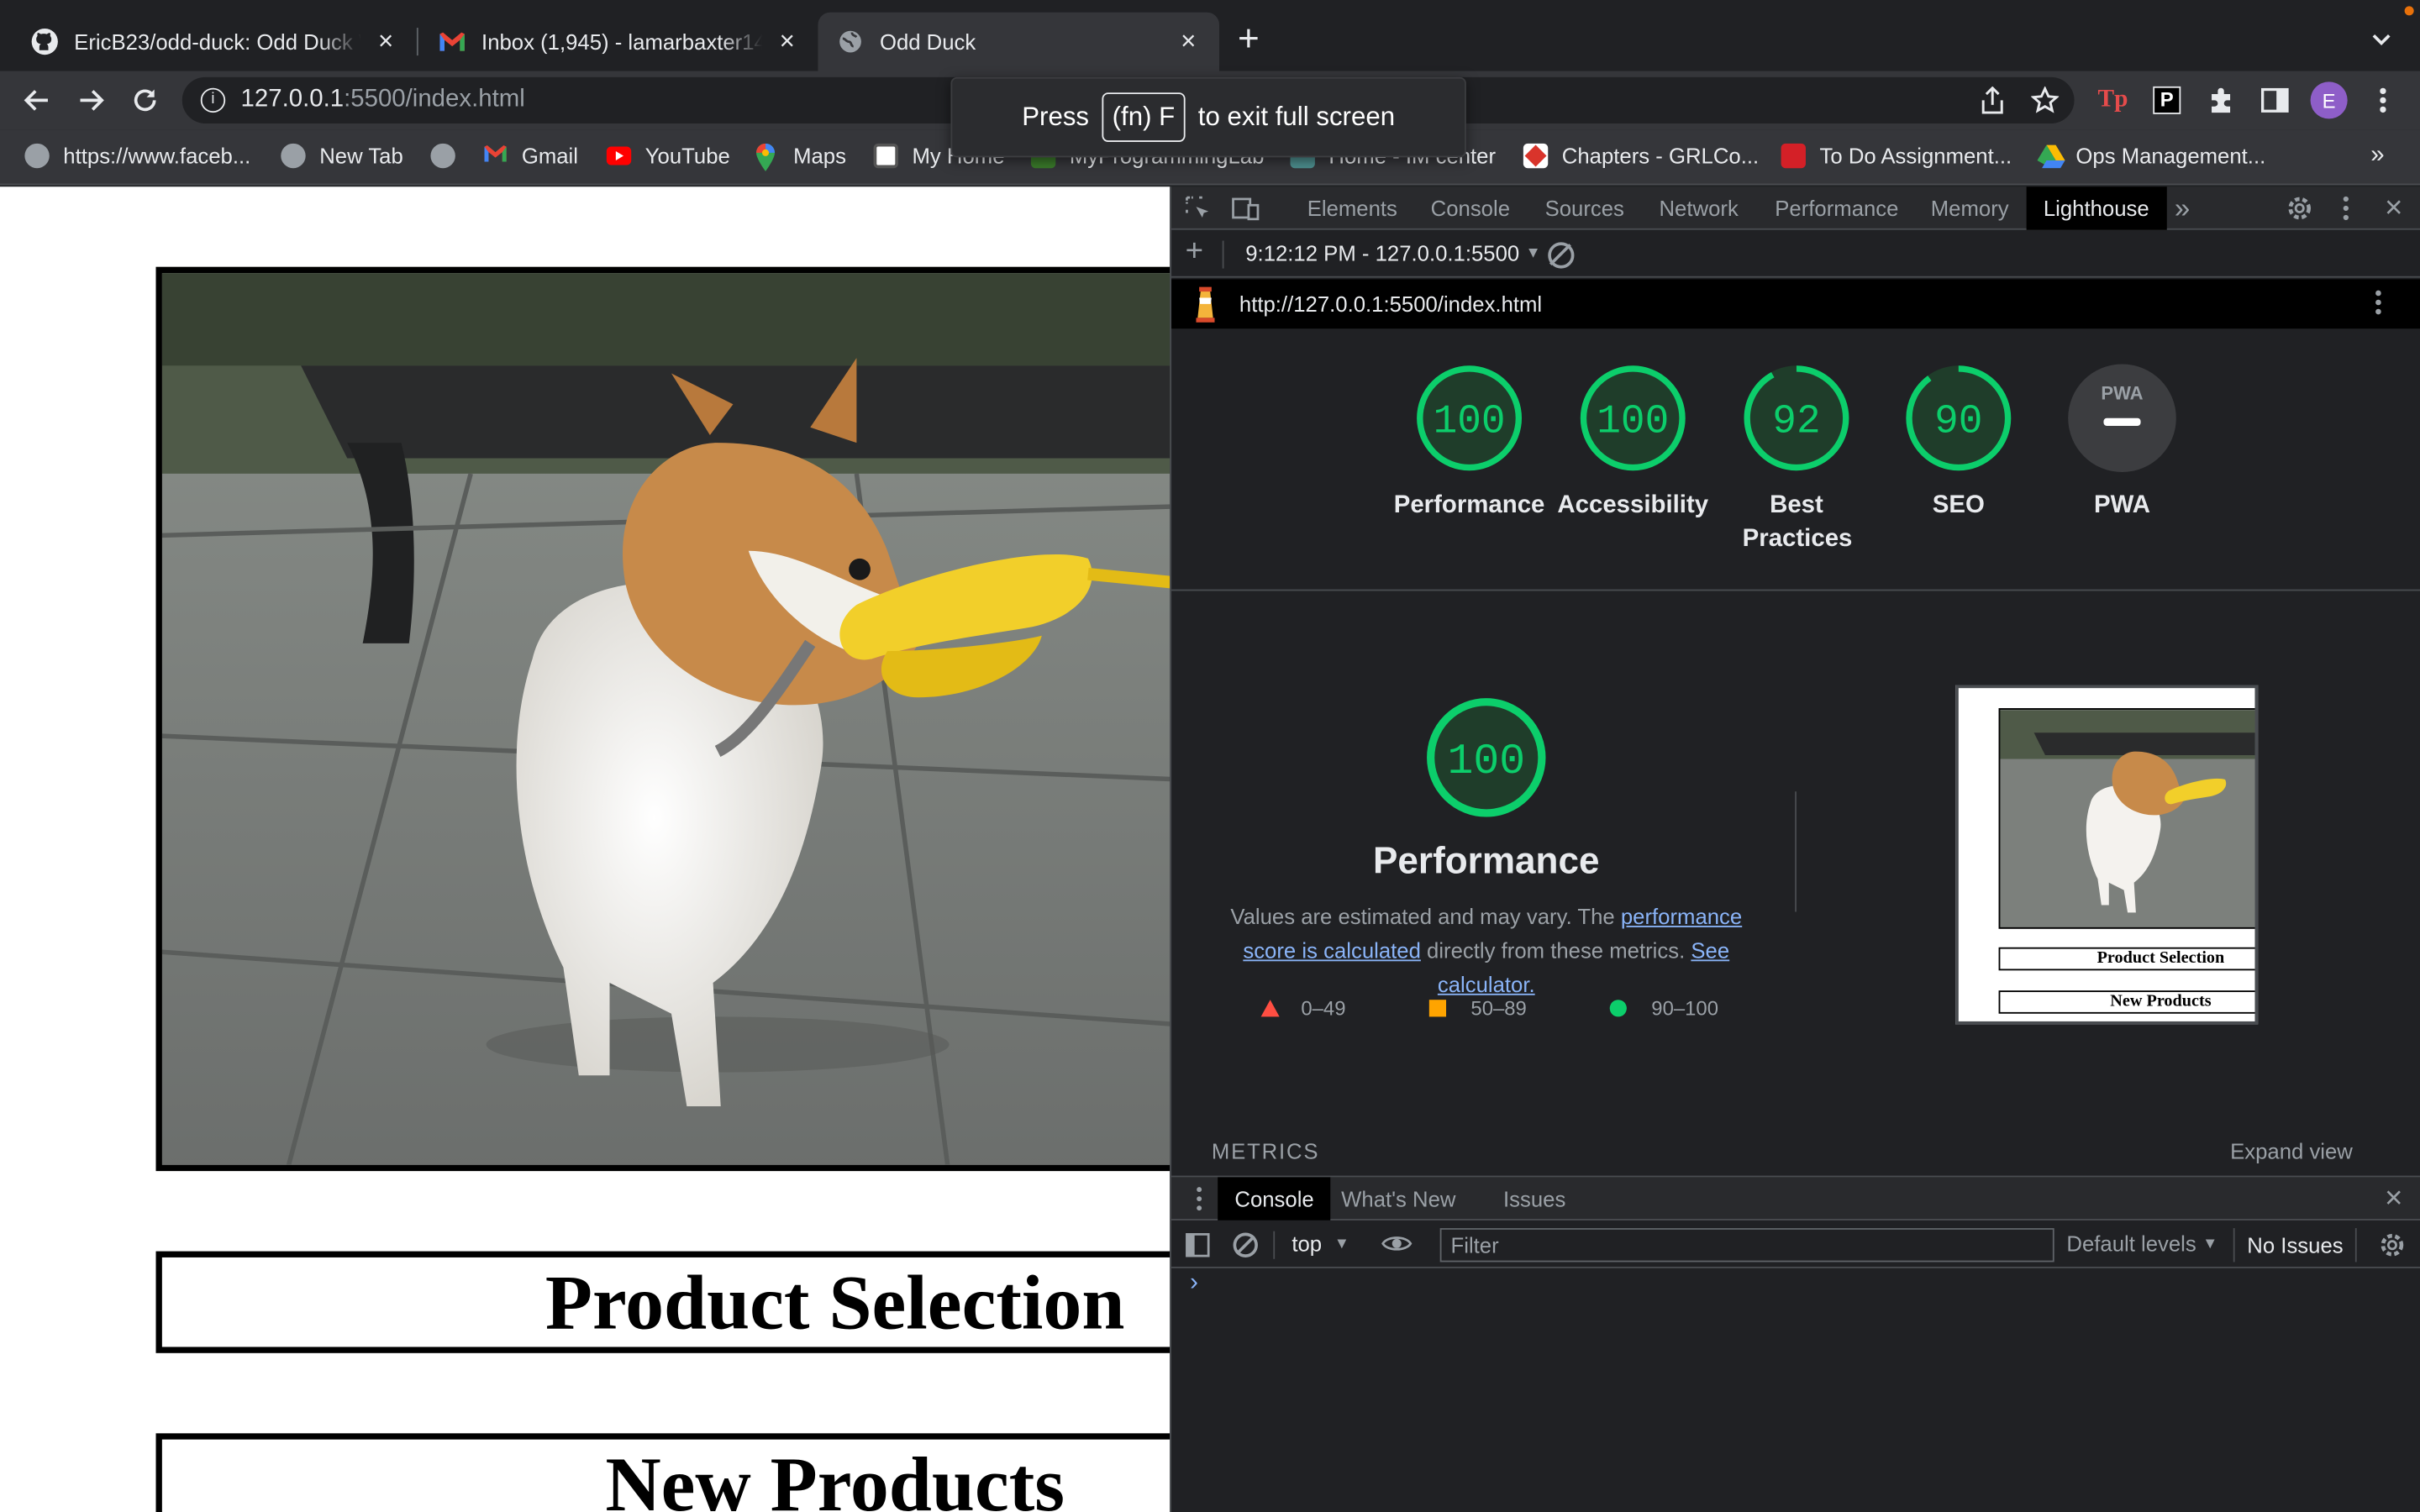  I want to click on reload-icon, so click(144, 100).